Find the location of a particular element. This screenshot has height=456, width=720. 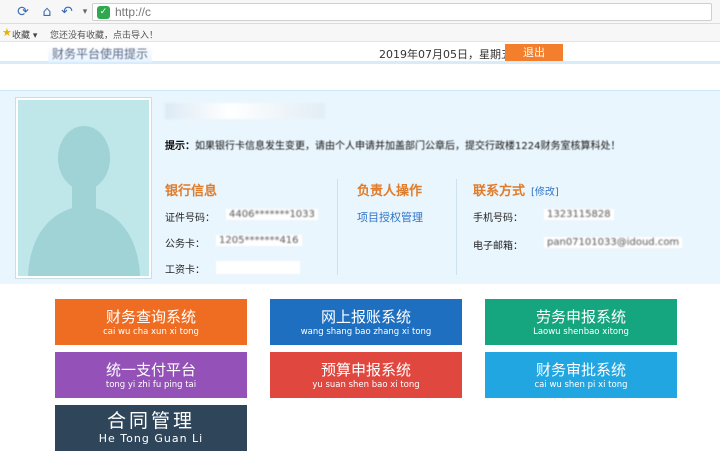

tile-budget-declaration: 预算申报系统 yu suan shen bao xi tong is located at coordinates (366, 375).